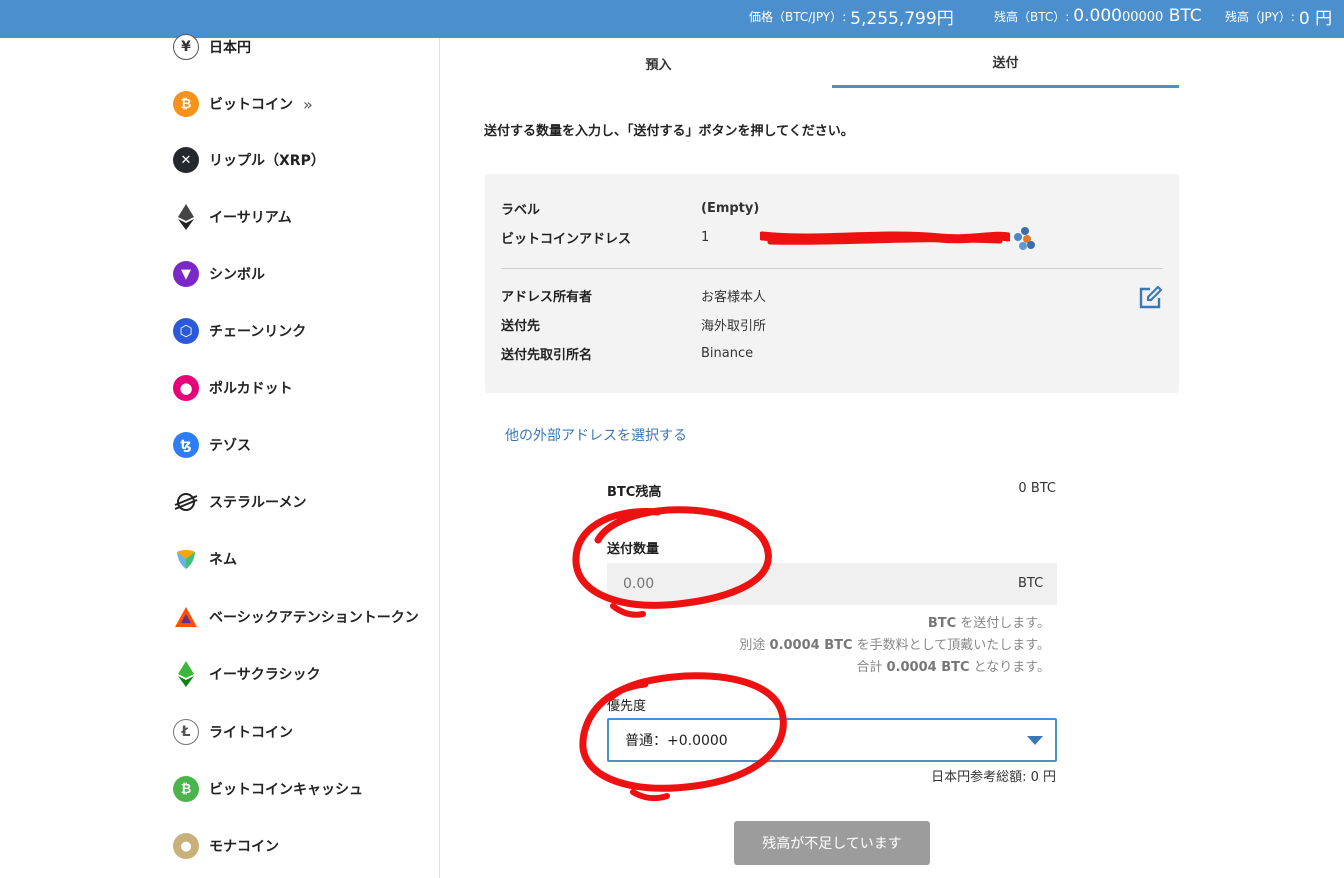 The image size is (1344, 878). Describe the element at coordinates (230, 446) in the screenshot. I see `sidebar-item-label: テゾス` at that location.